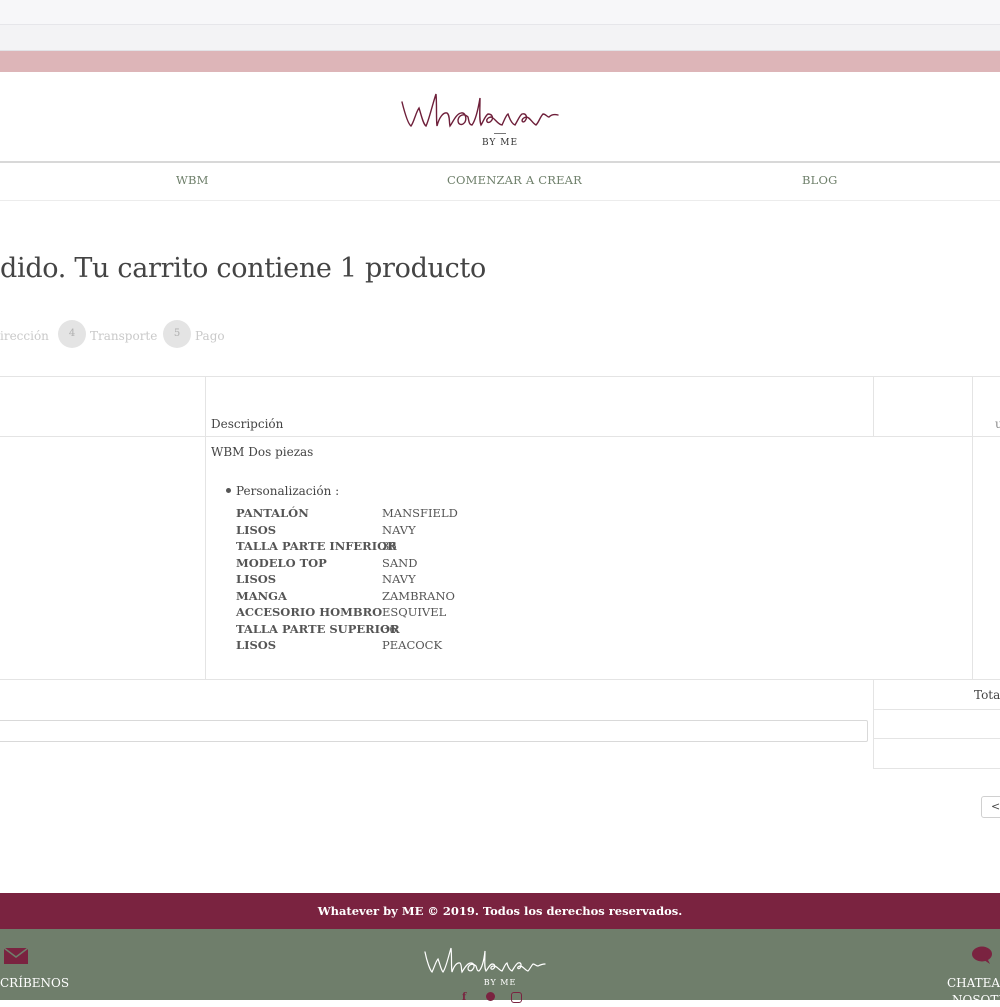  I want to click on customization-row: PANTALÓN MANSFIELD, so click(356, 514).